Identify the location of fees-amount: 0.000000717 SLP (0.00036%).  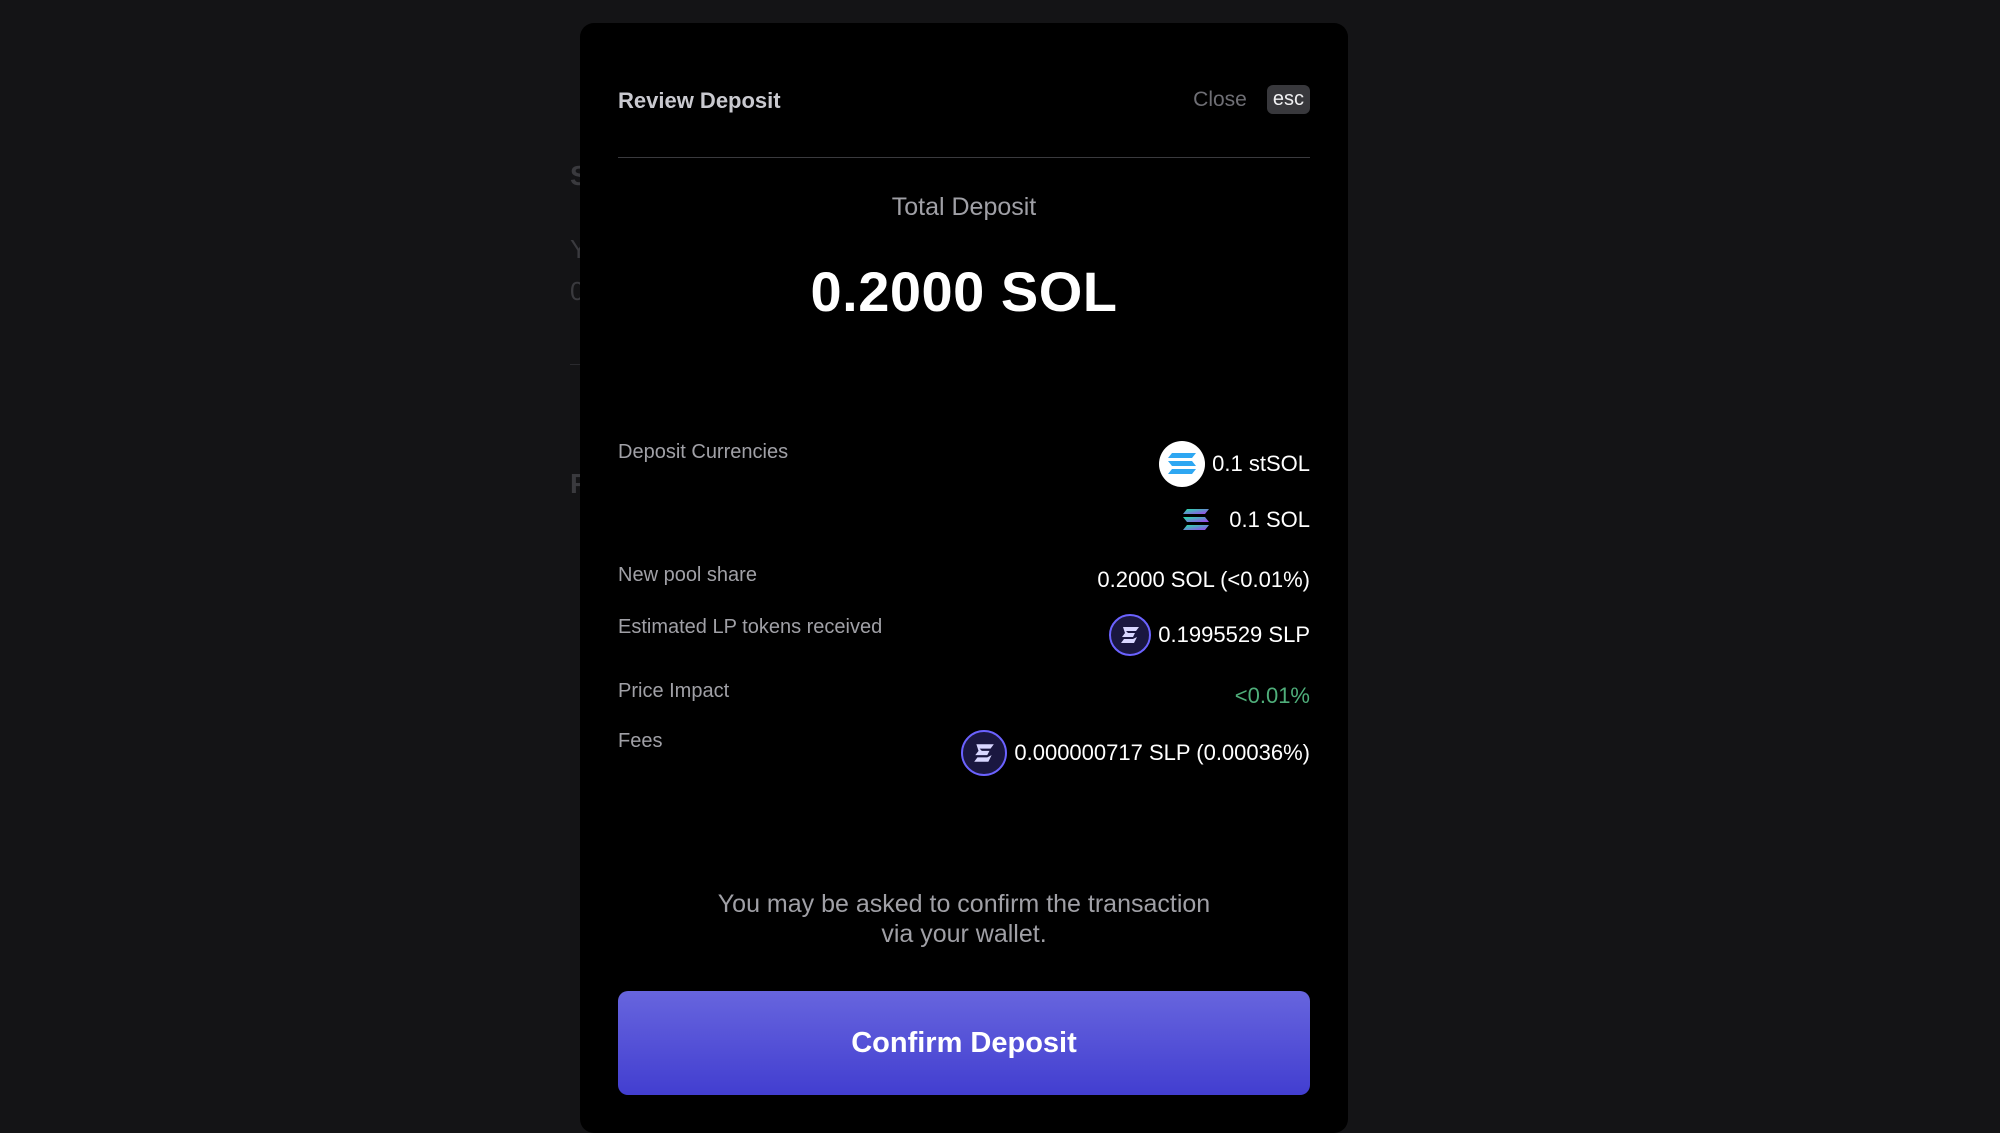
(1162, 752).